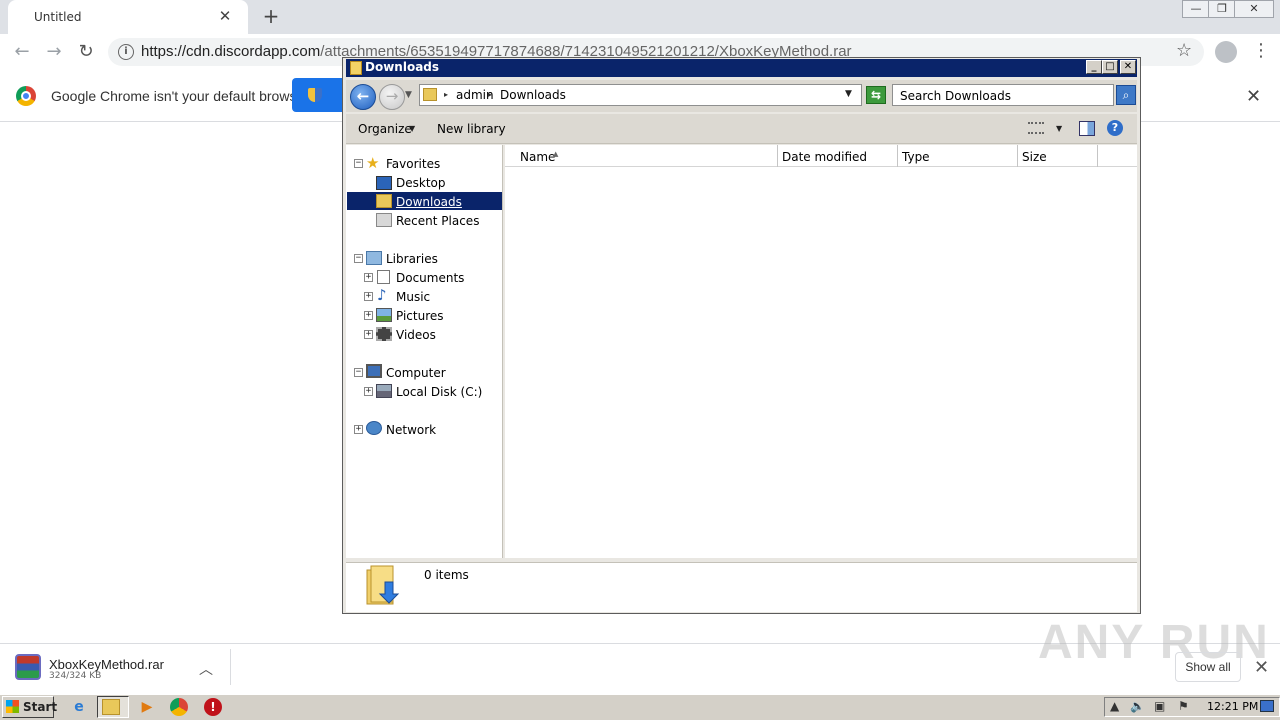 The width and height of the screenshot is (1280, 720). I want to click on folder-icon, so click(356, 68).